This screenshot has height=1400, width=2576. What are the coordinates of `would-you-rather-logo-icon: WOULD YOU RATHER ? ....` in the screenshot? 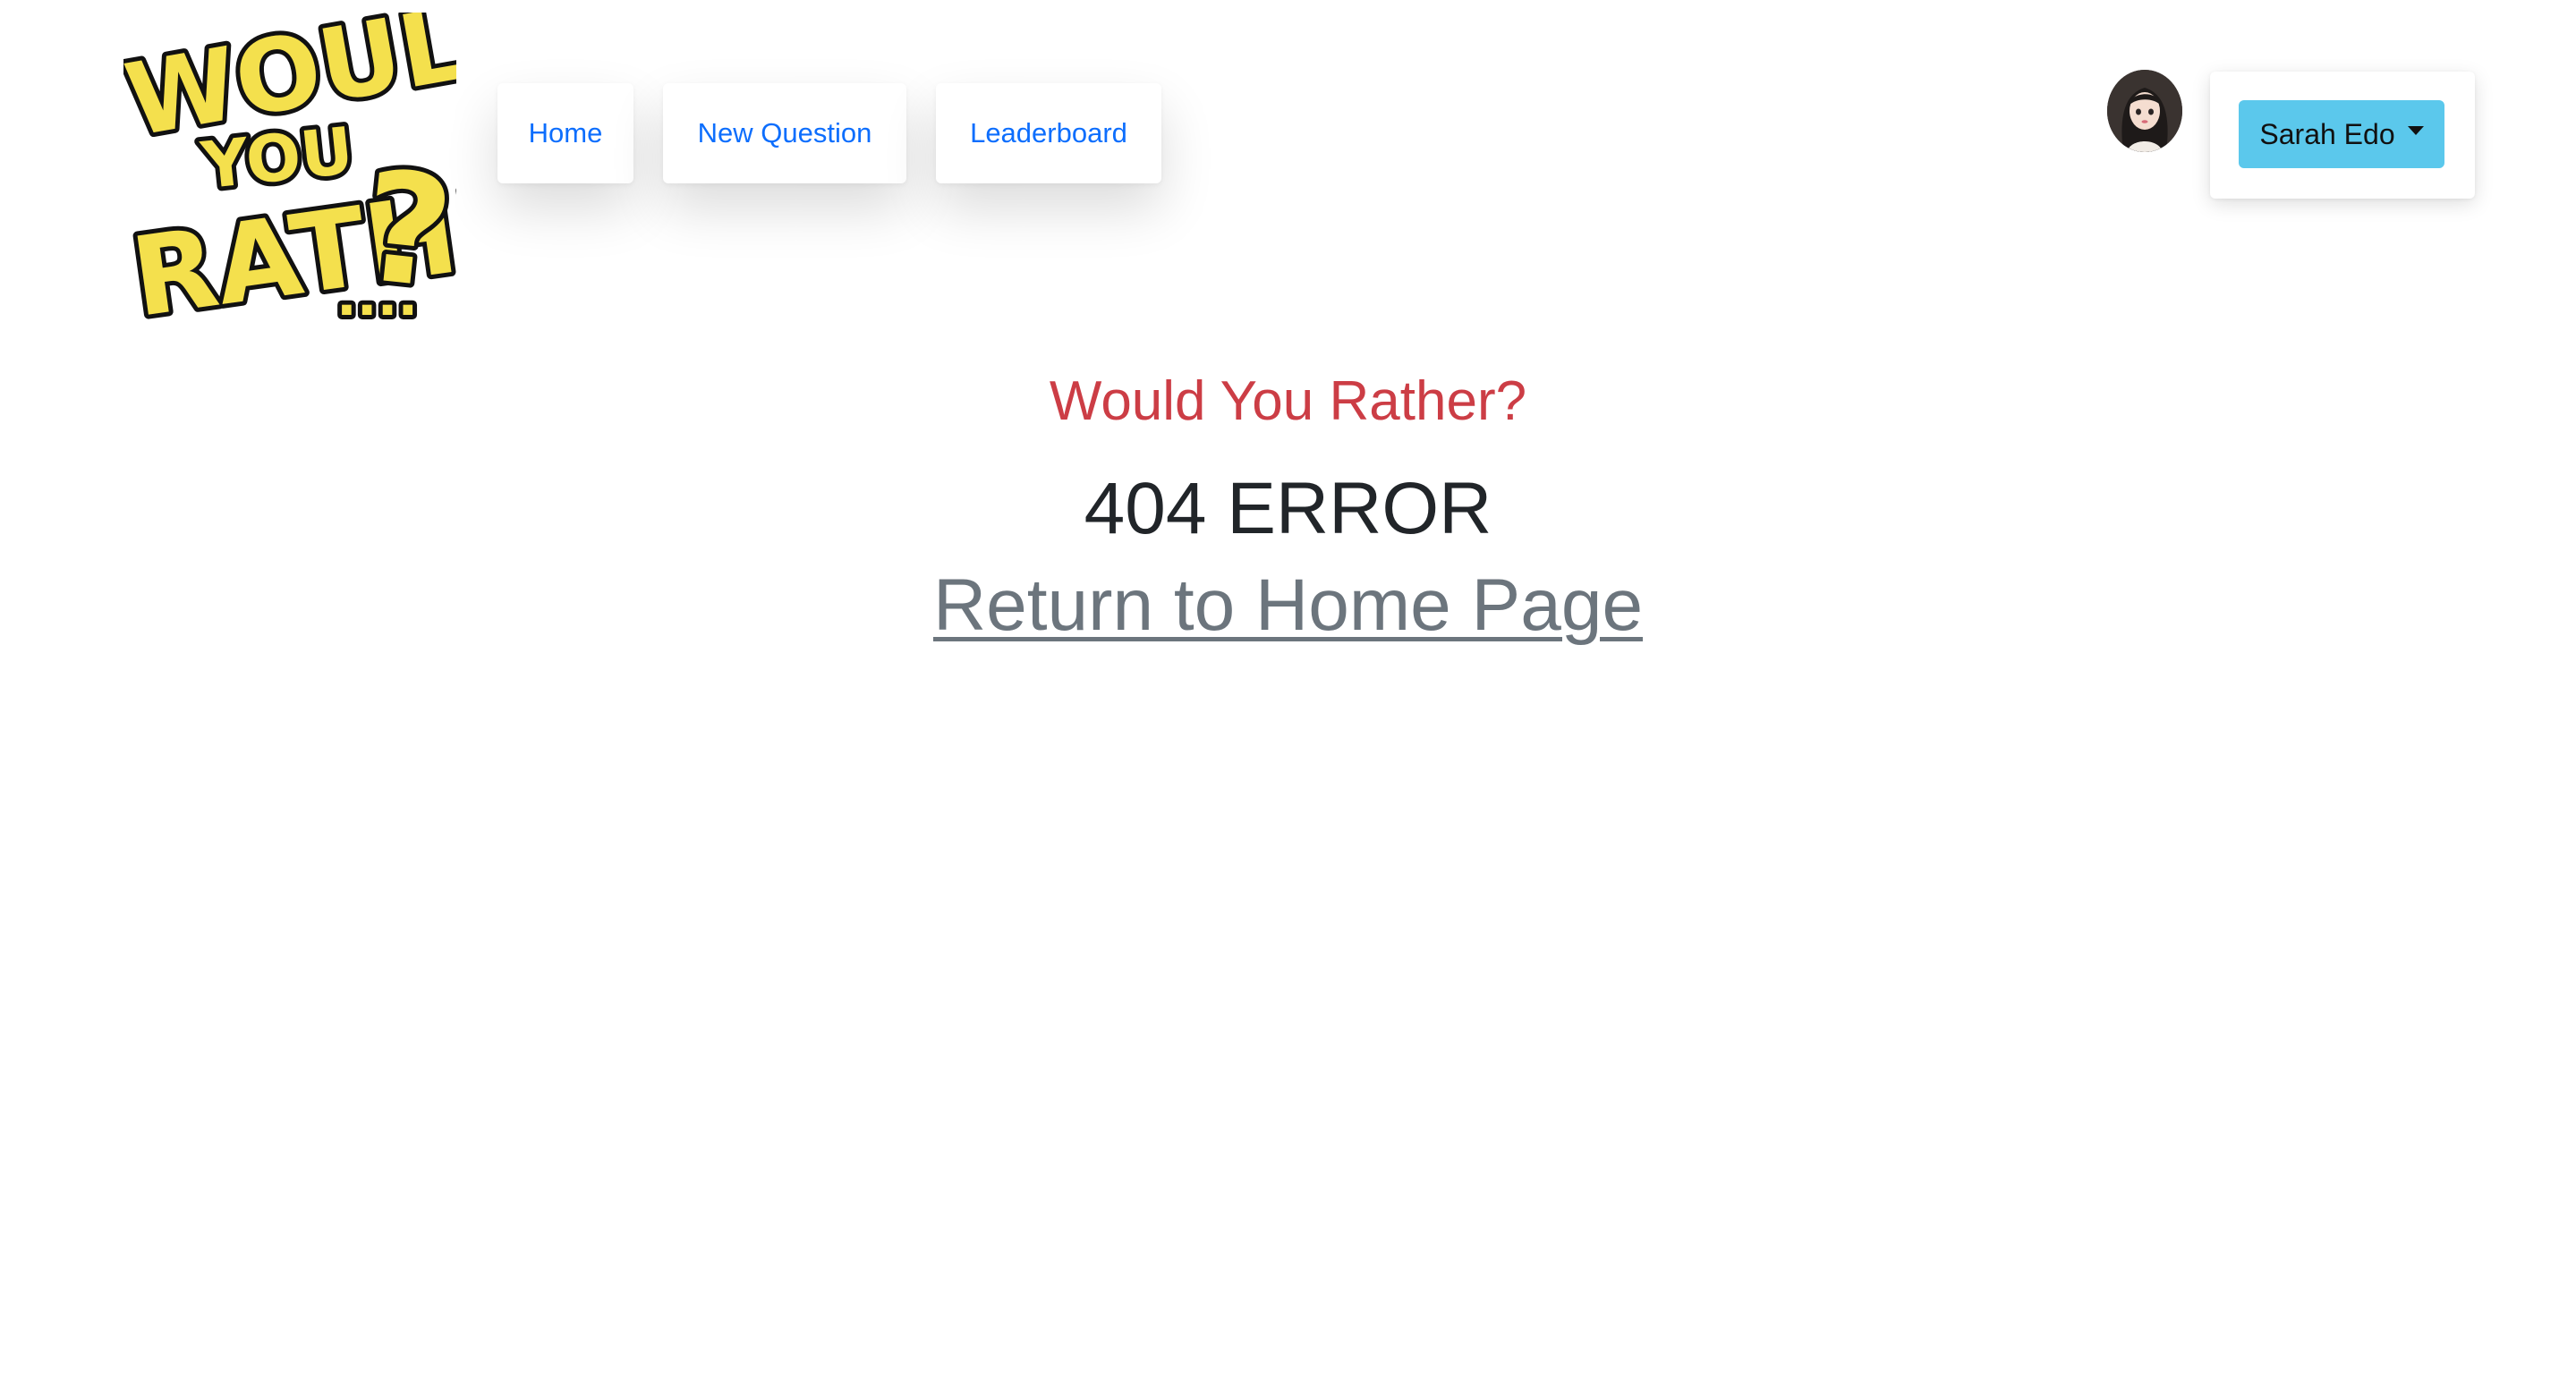 It's located at (289, 178).